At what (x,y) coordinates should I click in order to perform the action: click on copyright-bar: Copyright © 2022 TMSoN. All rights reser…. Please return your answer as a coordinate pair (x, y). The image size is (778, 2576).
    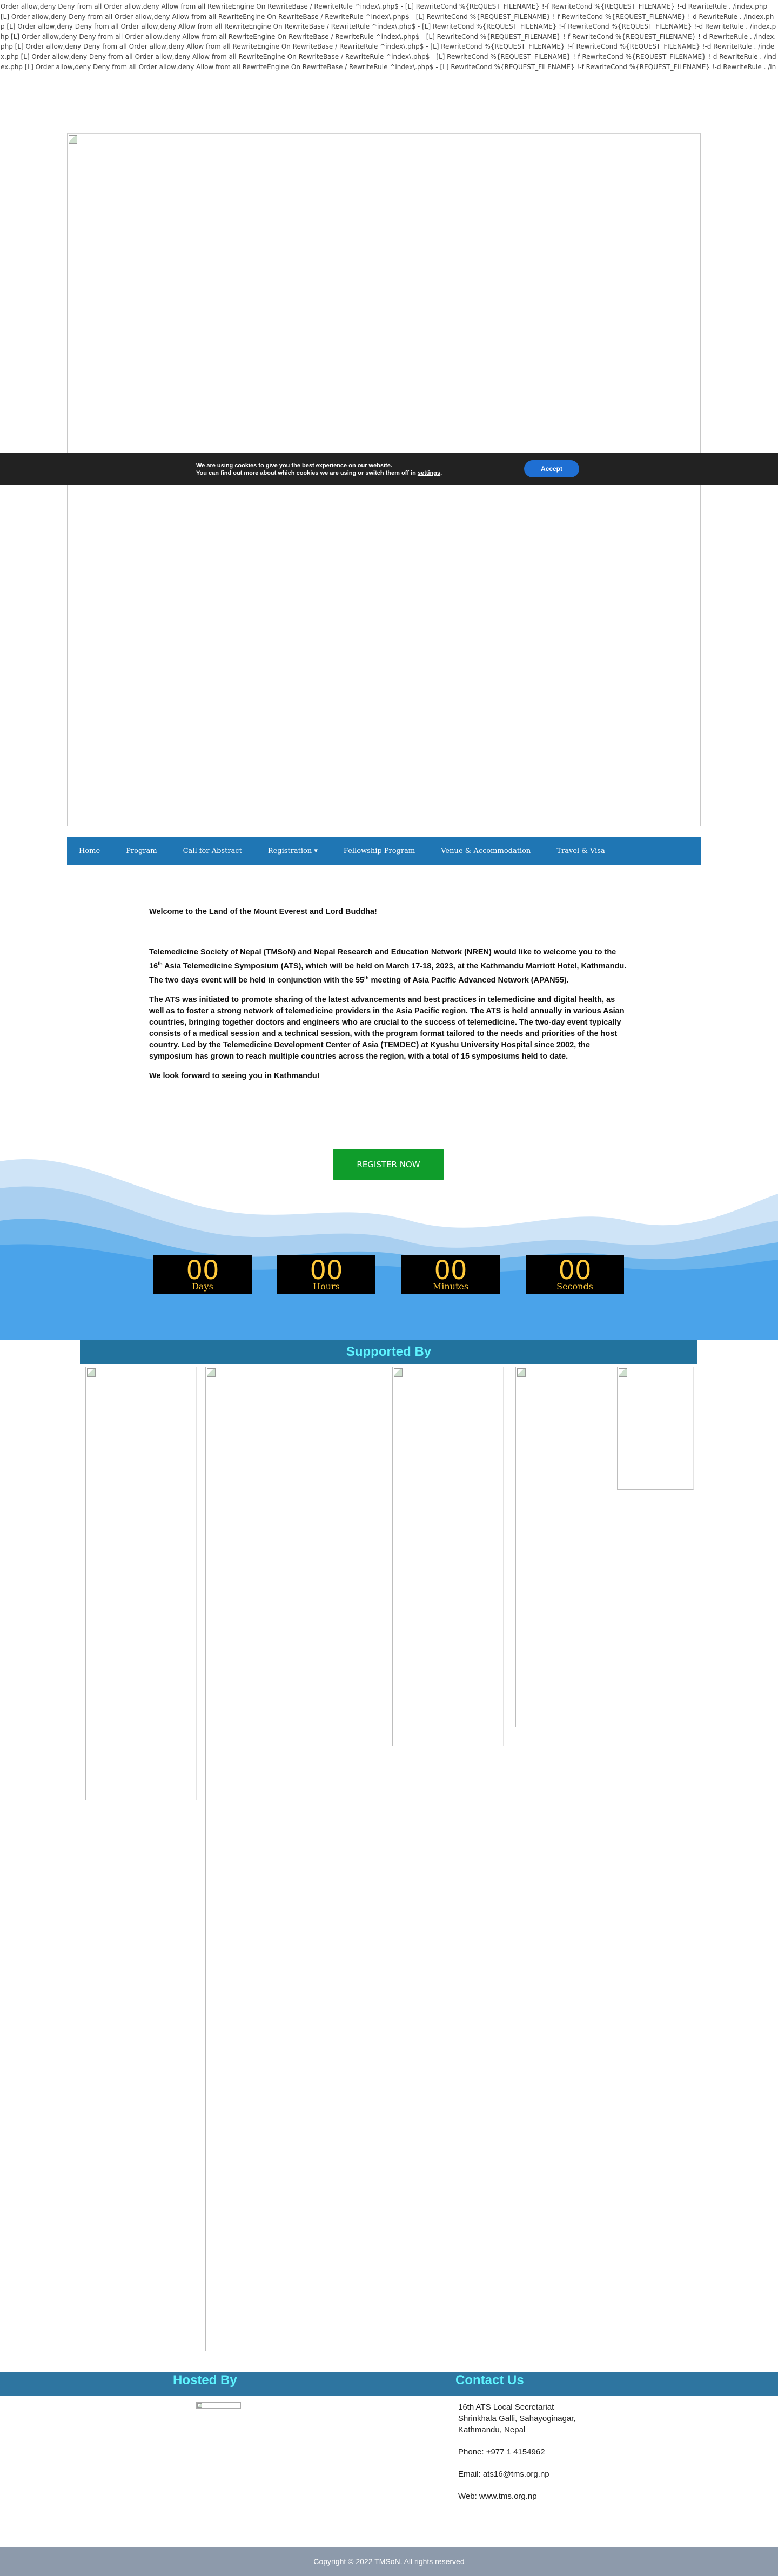
    Looking at the image, I should click on (389, 2561).